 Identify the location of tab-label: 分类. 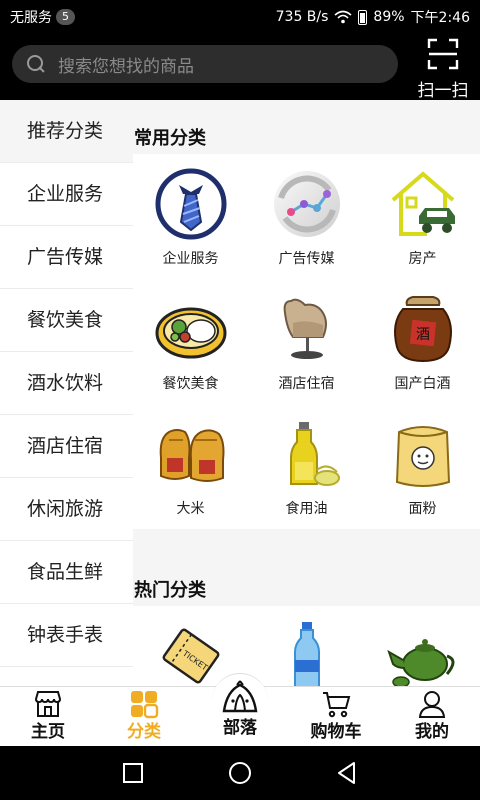
(144, 732).